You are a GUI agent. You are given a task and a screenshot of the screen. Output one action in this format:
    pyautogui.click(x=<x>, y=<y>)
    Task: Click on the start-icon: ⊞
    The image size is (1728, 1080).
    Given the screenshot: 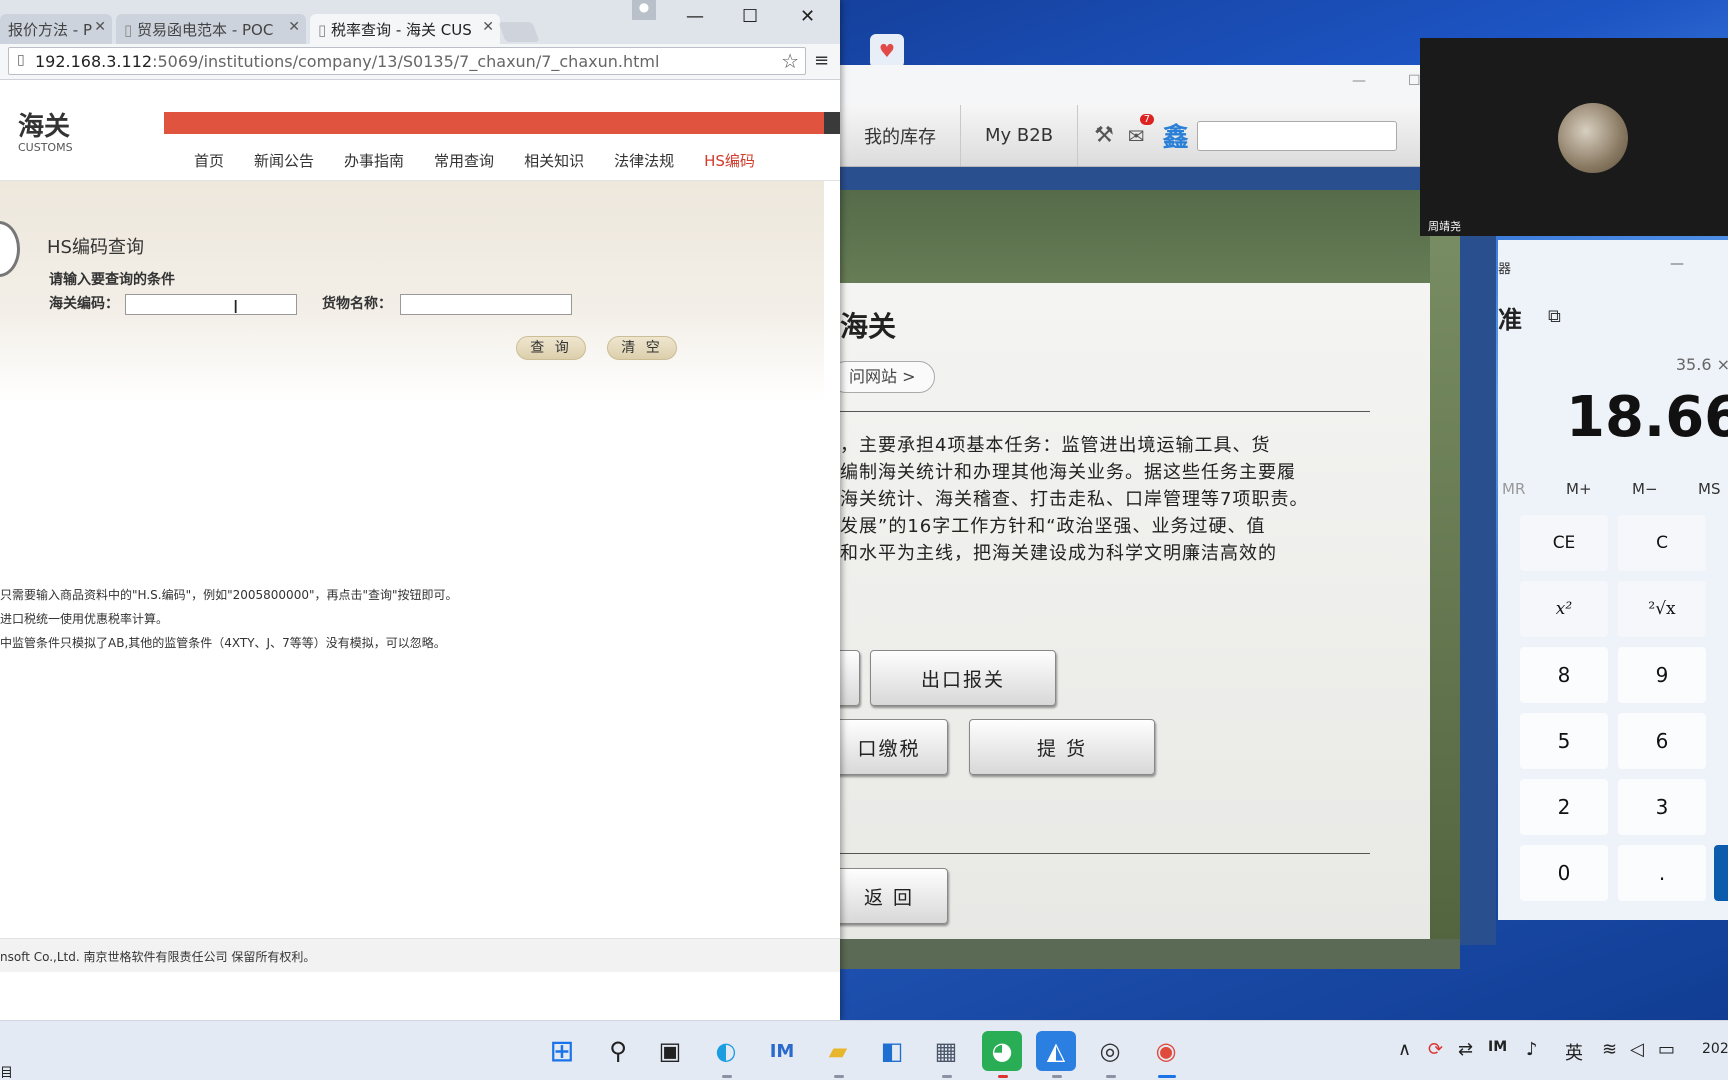 What is the action you would take?
    pyautogui.click(x=562, y=1051)
    